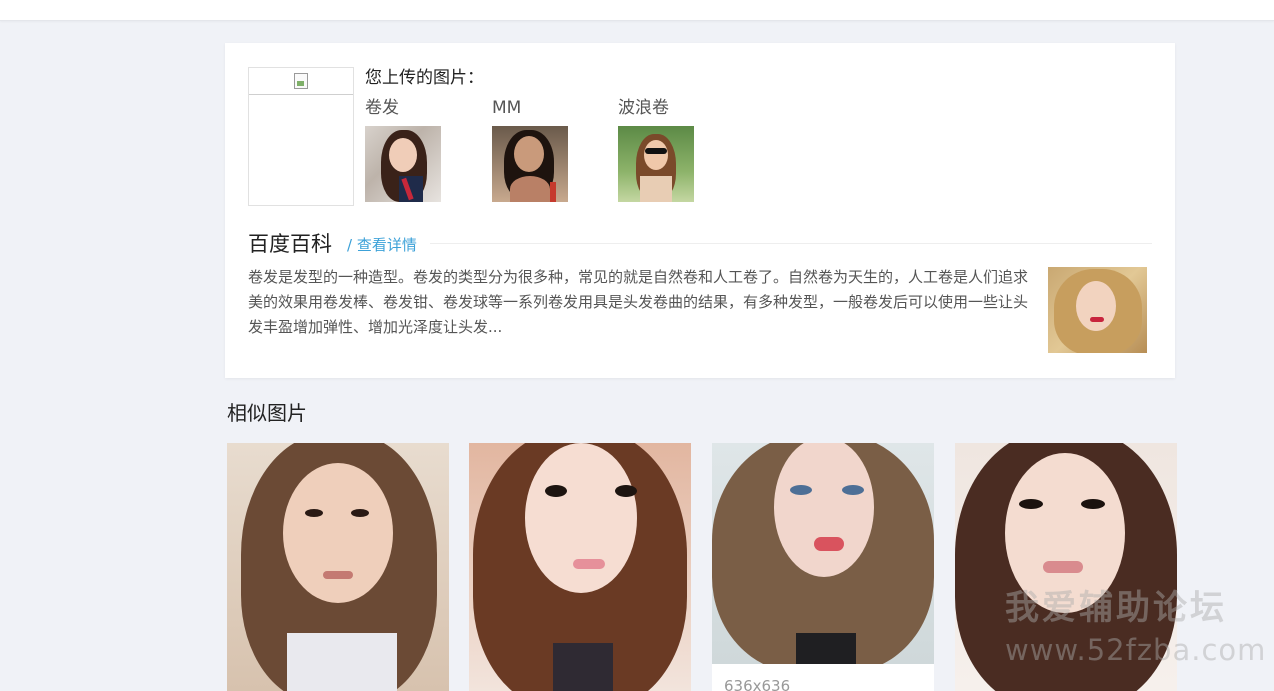 The height and width of the screenshot is (691, 1274). I want to click on baike-heading: 百度百科, so click(290, 244).